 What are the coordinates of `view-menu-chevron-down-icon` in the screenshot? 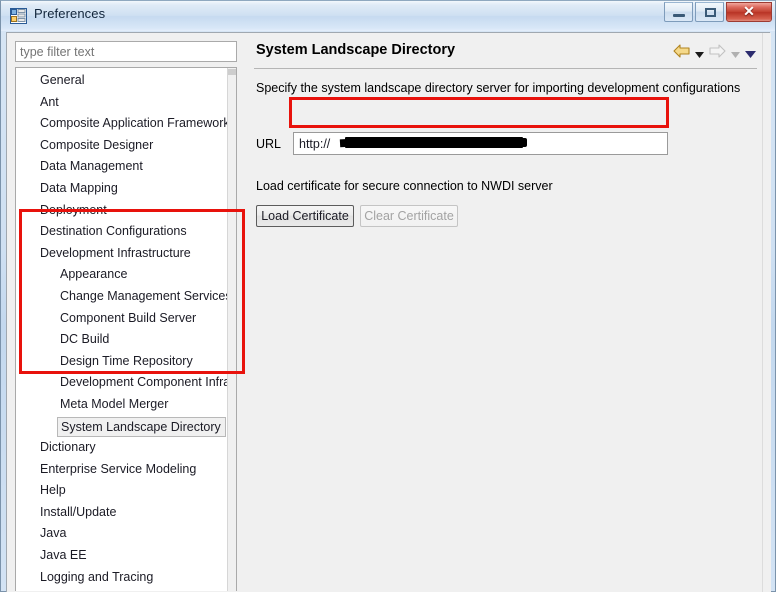 It's located at (750, 54).